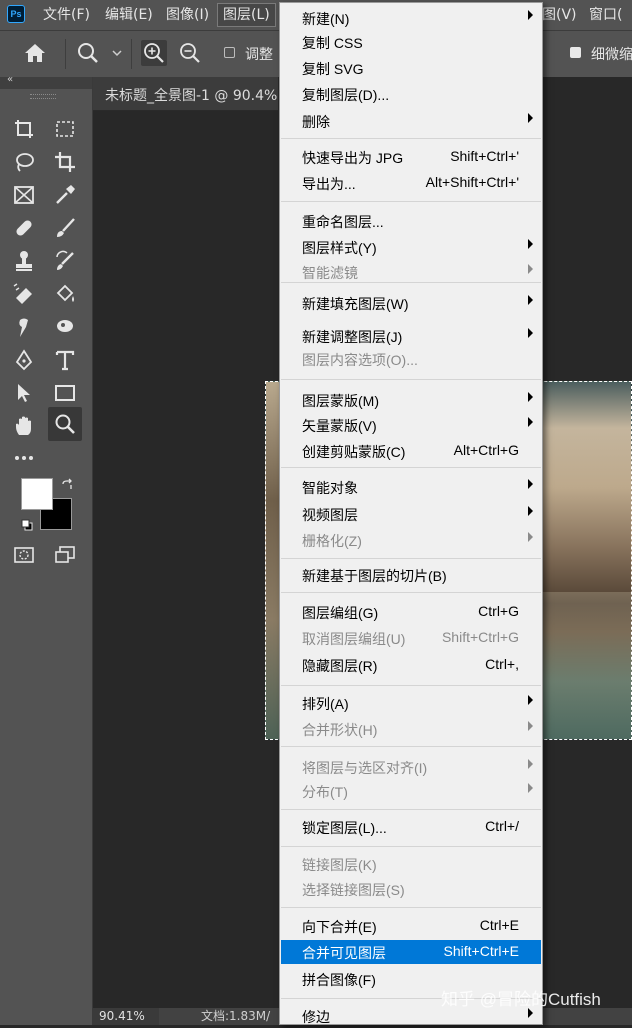 The width and height of the screenshot is (632, 1028). I want to click on zoom-tool-icon, so click(88, 53).